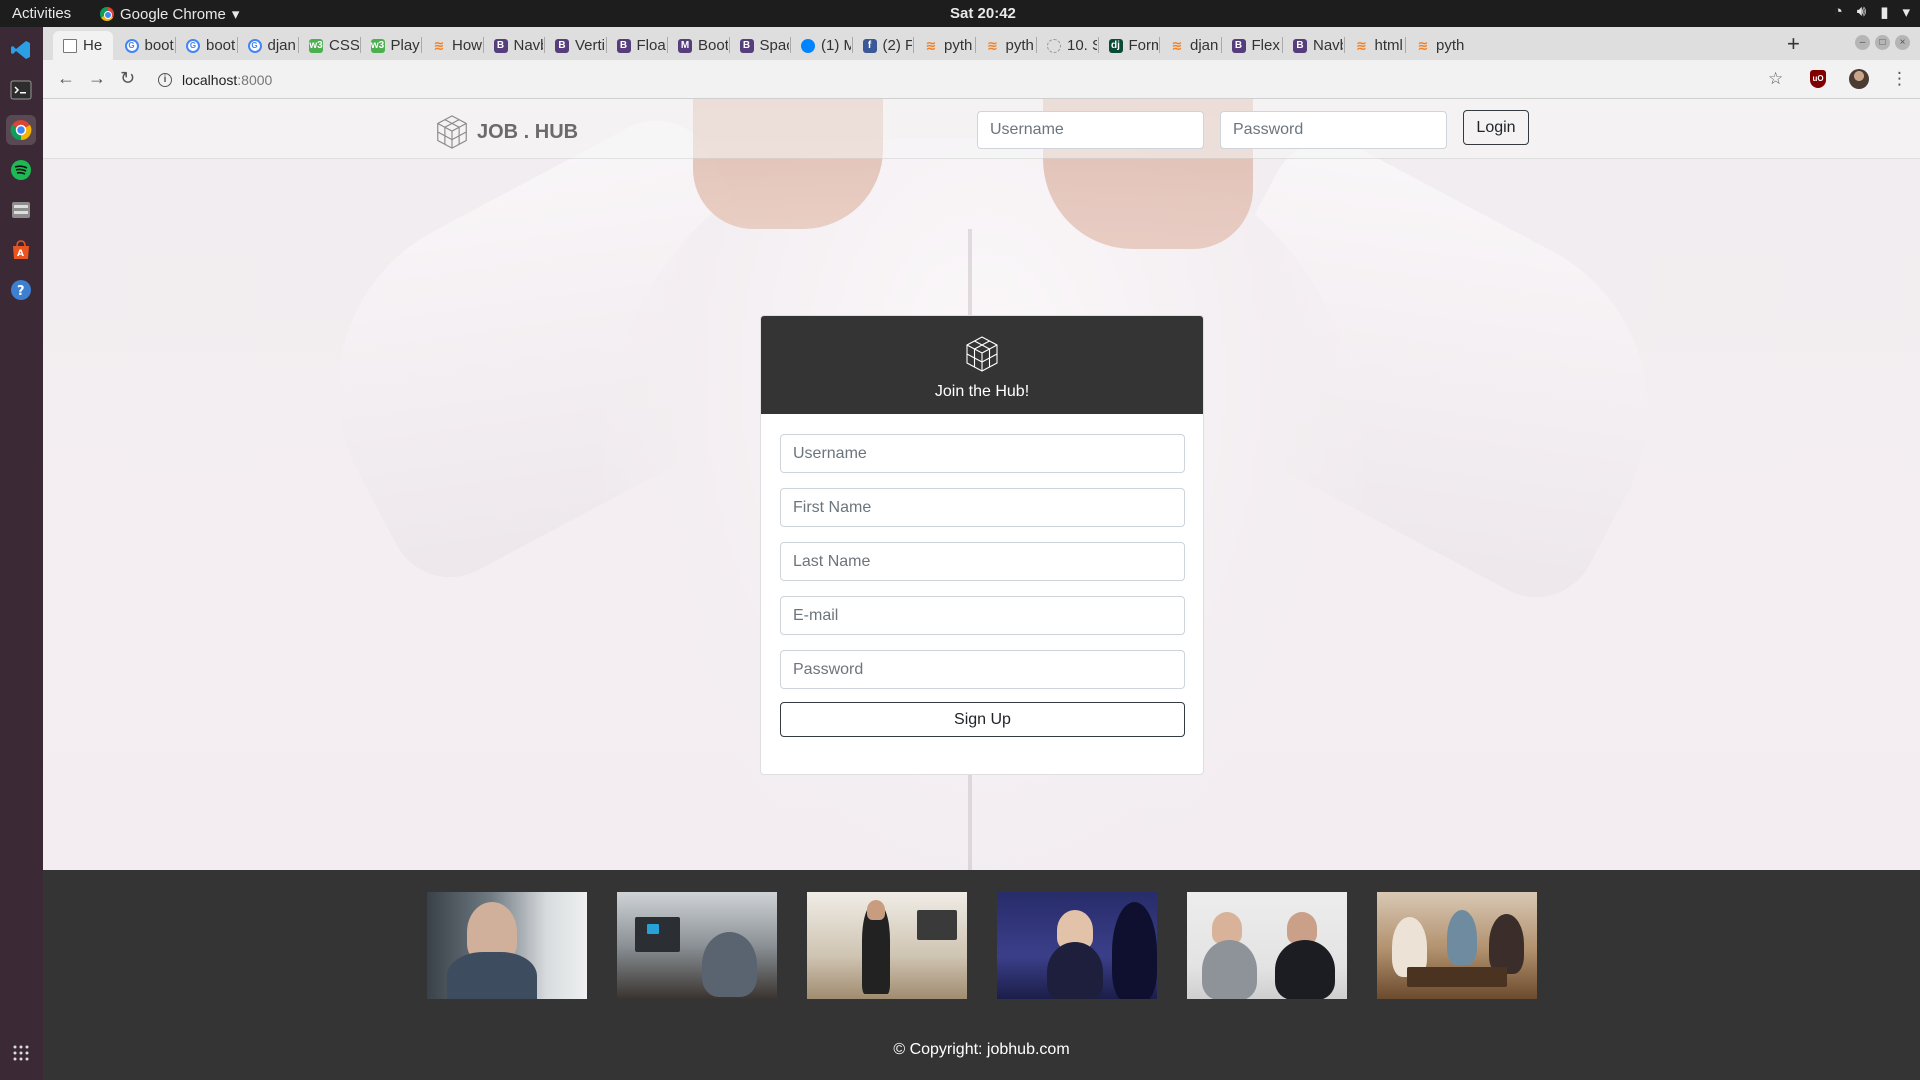 This screenshot has width=1920, height=1080. I want to click on reload-icon: ↻, so click(127, 78).